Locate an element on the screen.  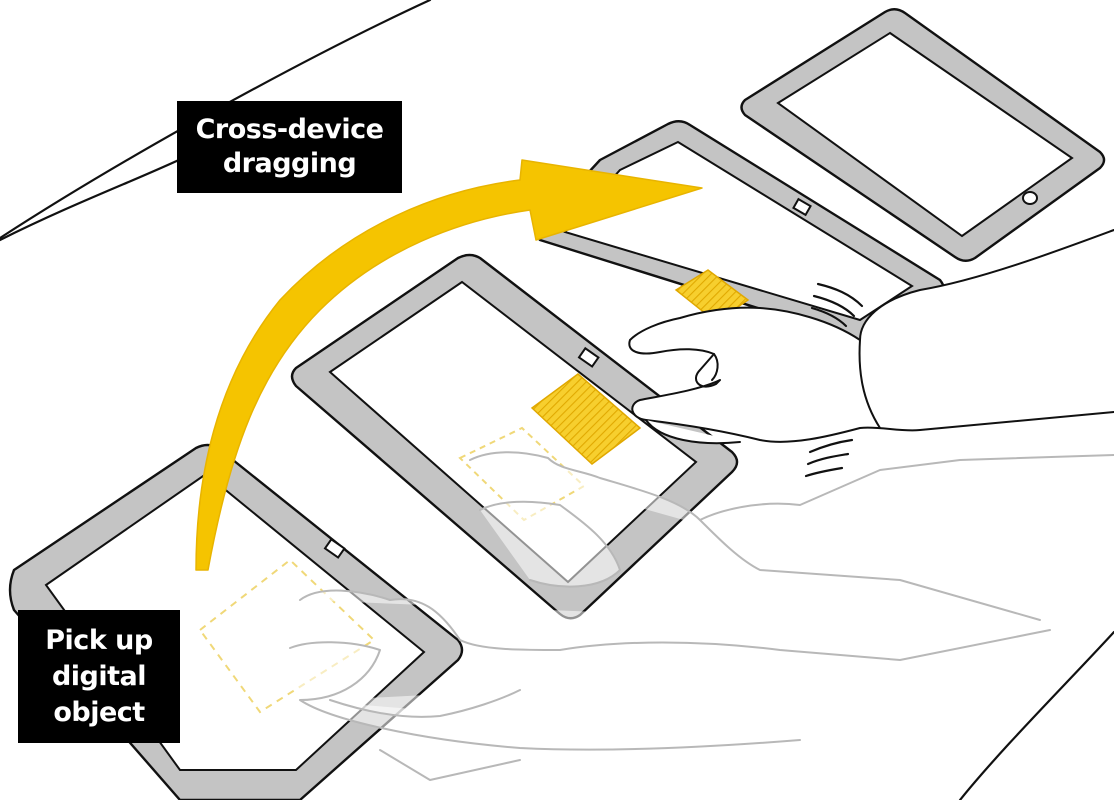
pick-up-label-line1: Pick up is located at coordinates (99, 640).